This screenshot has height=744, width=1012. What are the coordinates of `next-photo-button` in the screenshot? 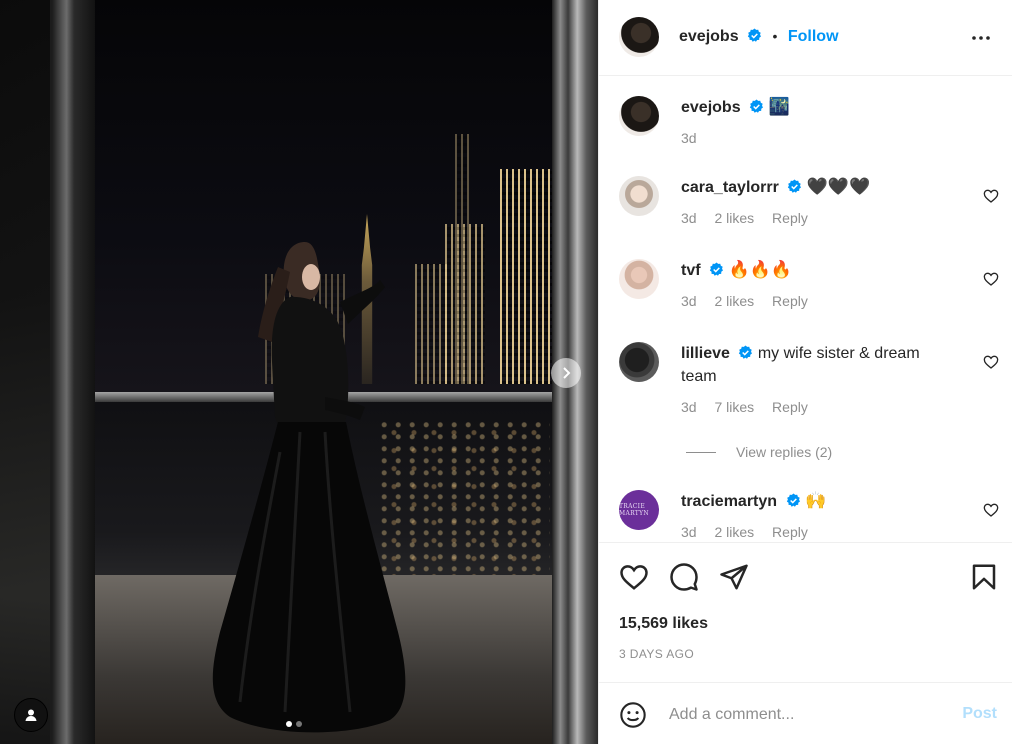 It's located at (566, 373).